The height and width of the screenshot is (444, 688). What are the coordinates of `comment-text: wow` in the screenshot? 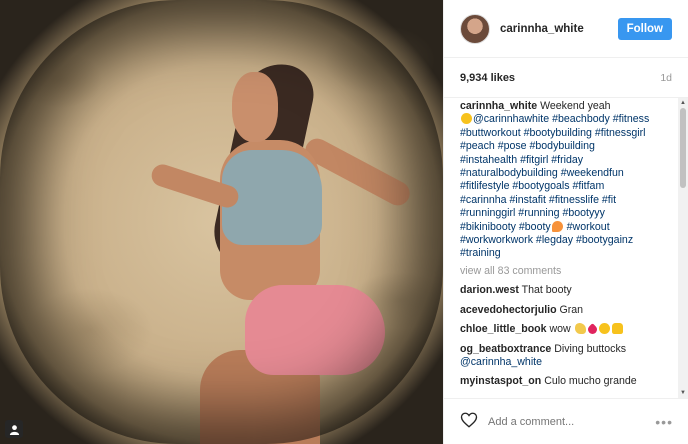 It's located at (560, 329).